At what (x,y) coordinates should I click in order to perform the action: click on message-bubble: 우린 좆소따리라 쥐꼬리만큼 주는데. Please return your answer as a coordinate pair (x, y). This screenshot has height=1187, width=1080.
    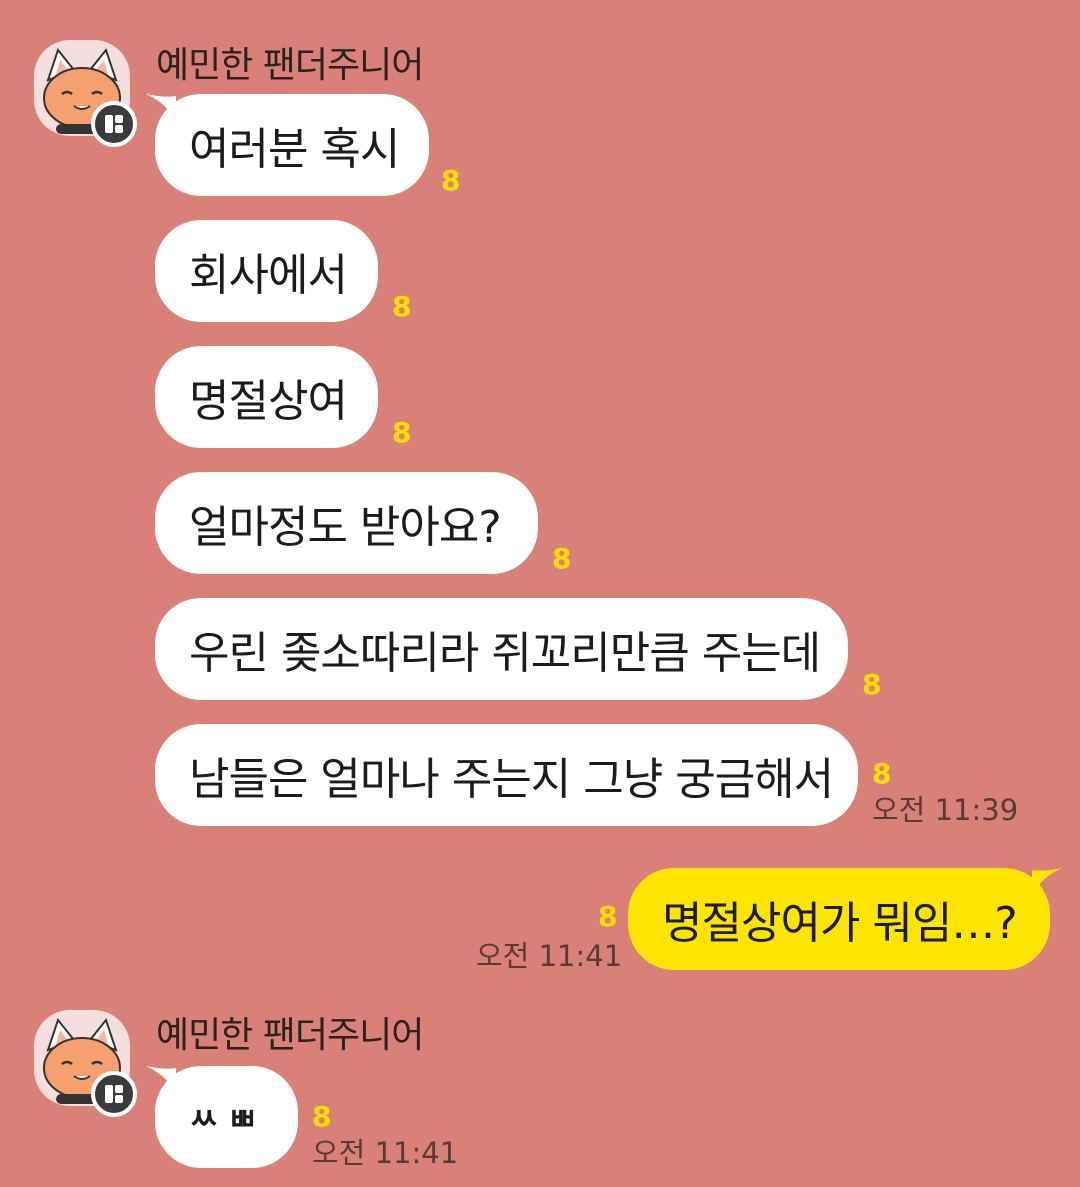
    Looking at the image, I should click on (501, 649).